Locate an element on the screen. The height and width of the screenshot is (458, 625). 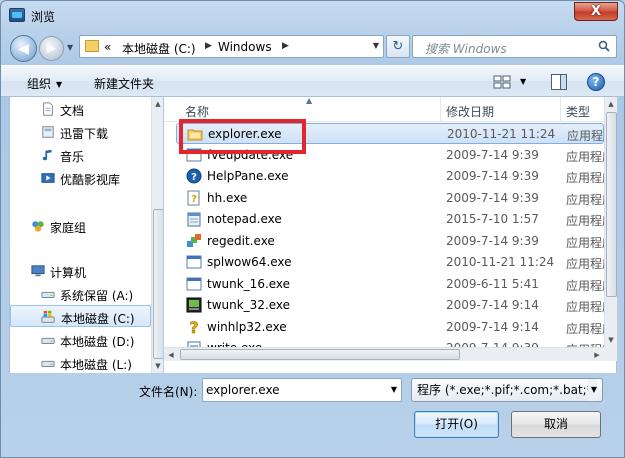
help-doc-icon: ? is located at coordinates (193, 198).